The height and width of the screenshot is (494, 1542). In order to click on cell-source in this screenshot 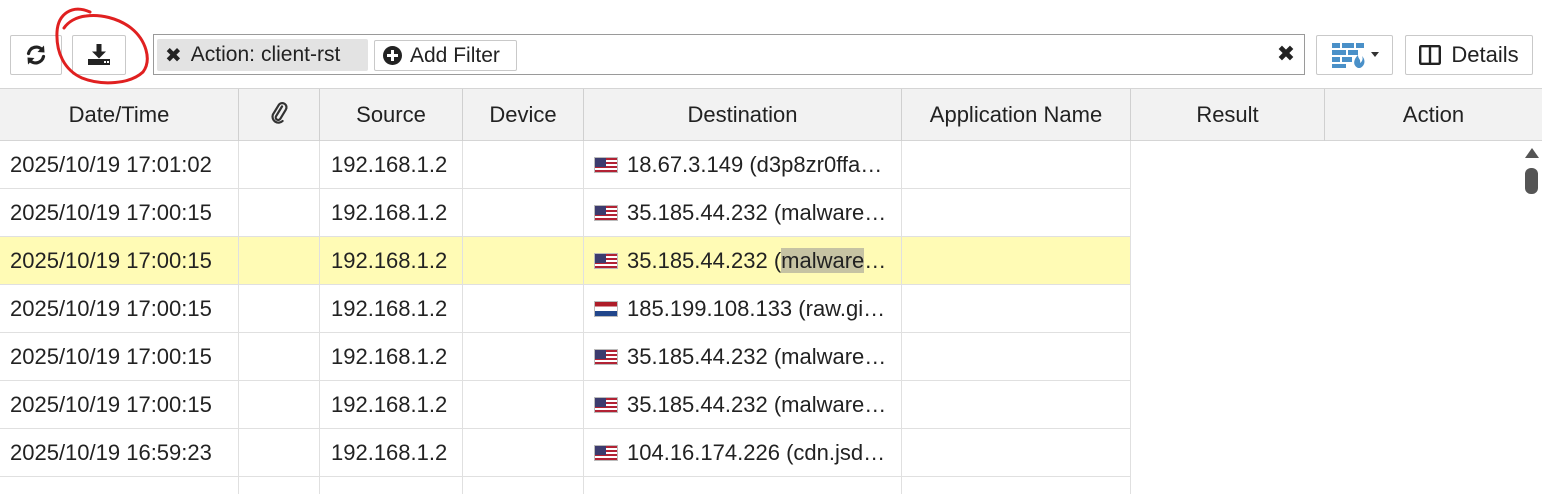, I will do `click(391, 485)`.